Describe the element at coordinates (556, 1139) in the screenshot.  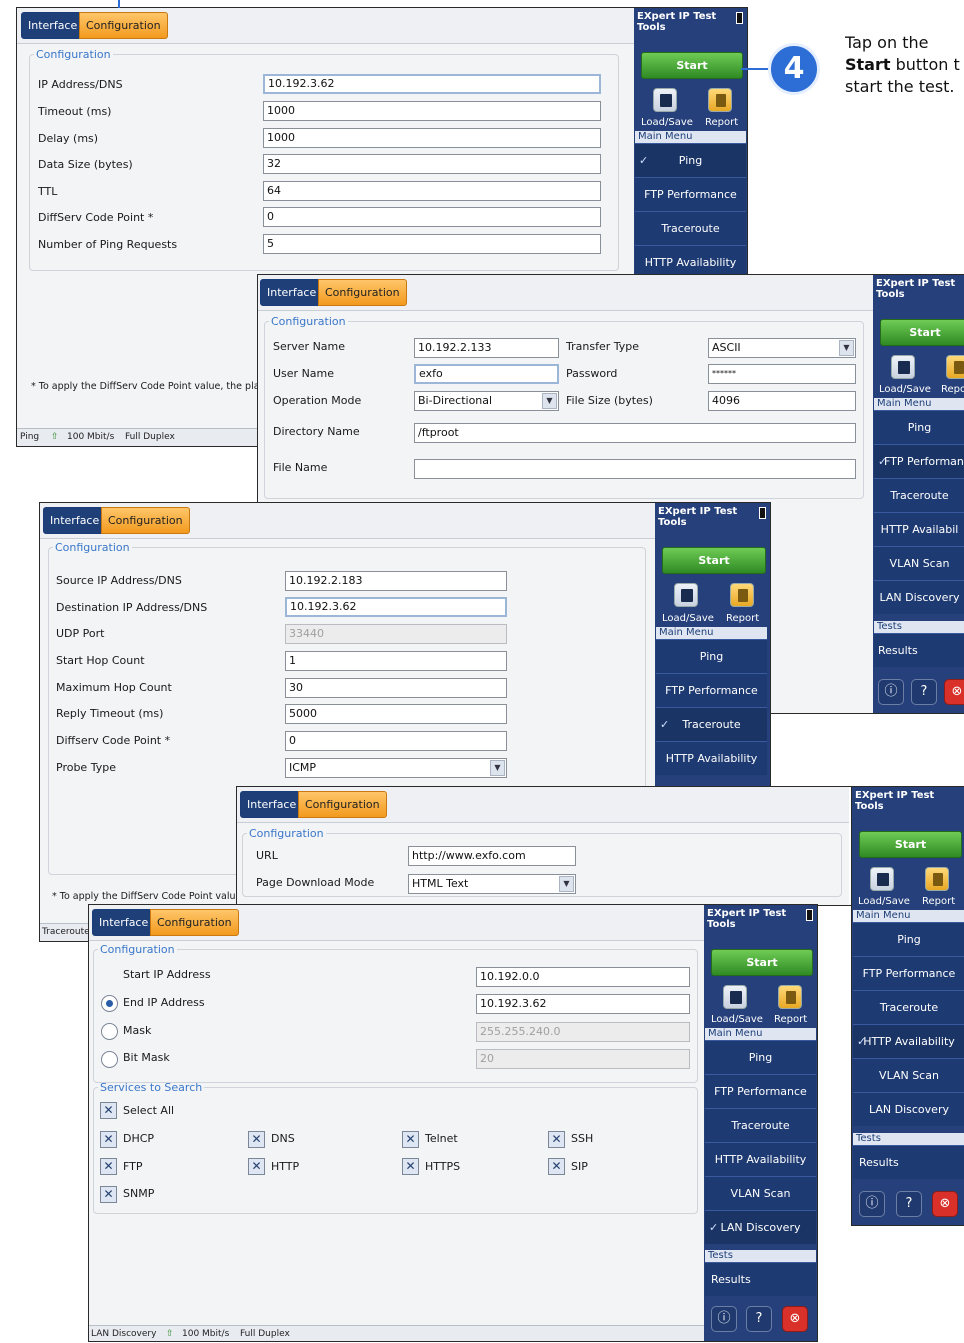
I see `service-ssh-checkbox: ✕` at that location.